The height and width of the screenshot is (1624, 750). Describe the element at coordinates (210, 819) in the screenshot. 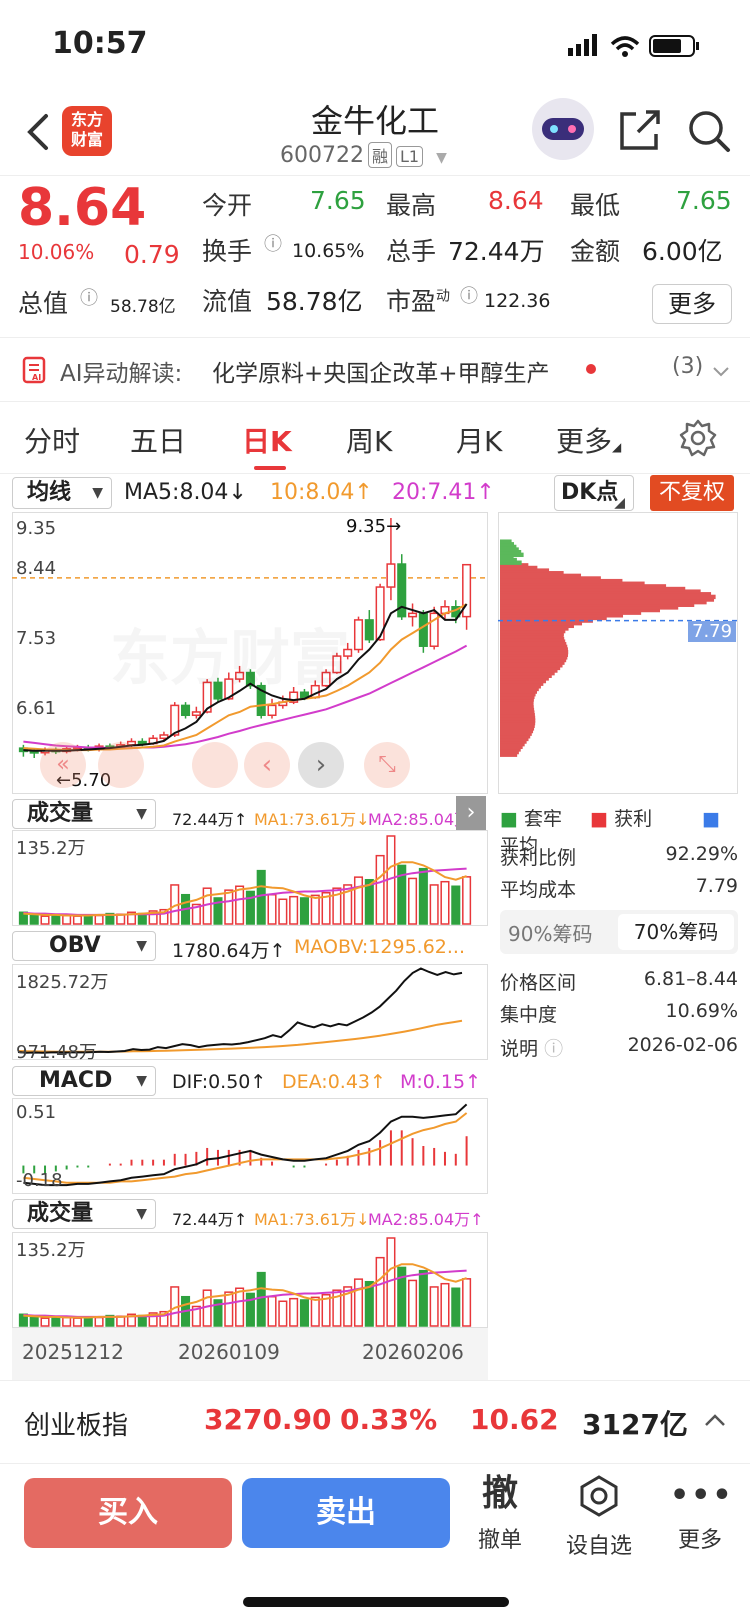

I see `volume-legend: 72.44万↑` at that location.